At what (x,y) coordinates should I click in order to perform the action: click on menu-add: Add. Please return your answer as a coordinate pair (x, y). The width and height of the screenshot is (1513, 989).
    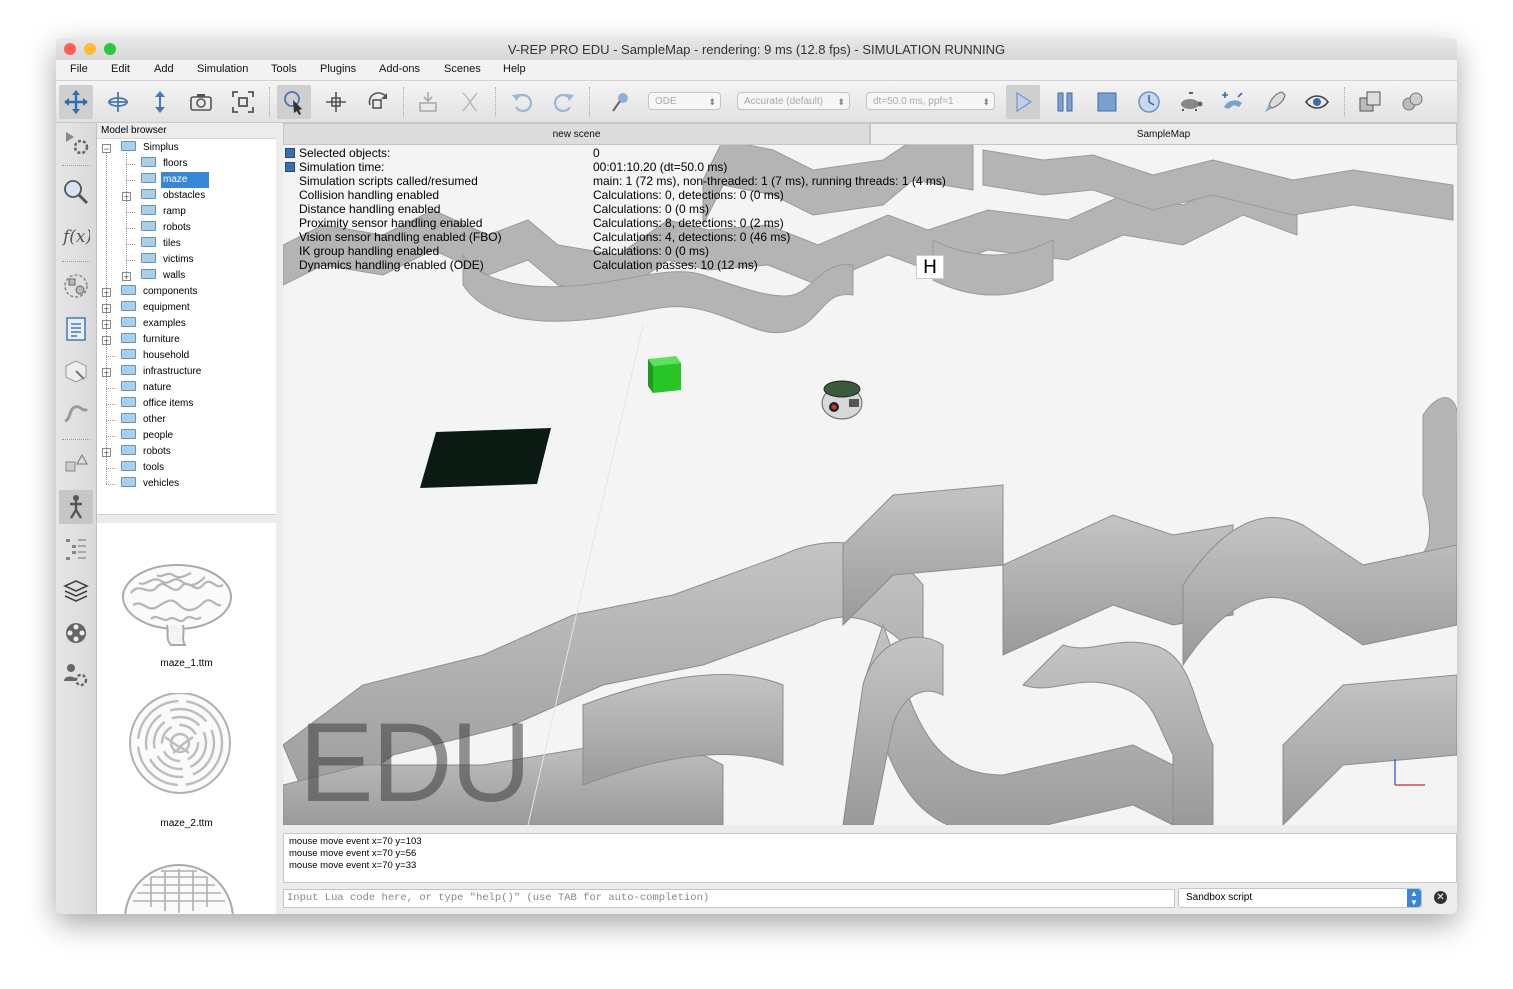
    Looking at the image, I should click on (164, 69).